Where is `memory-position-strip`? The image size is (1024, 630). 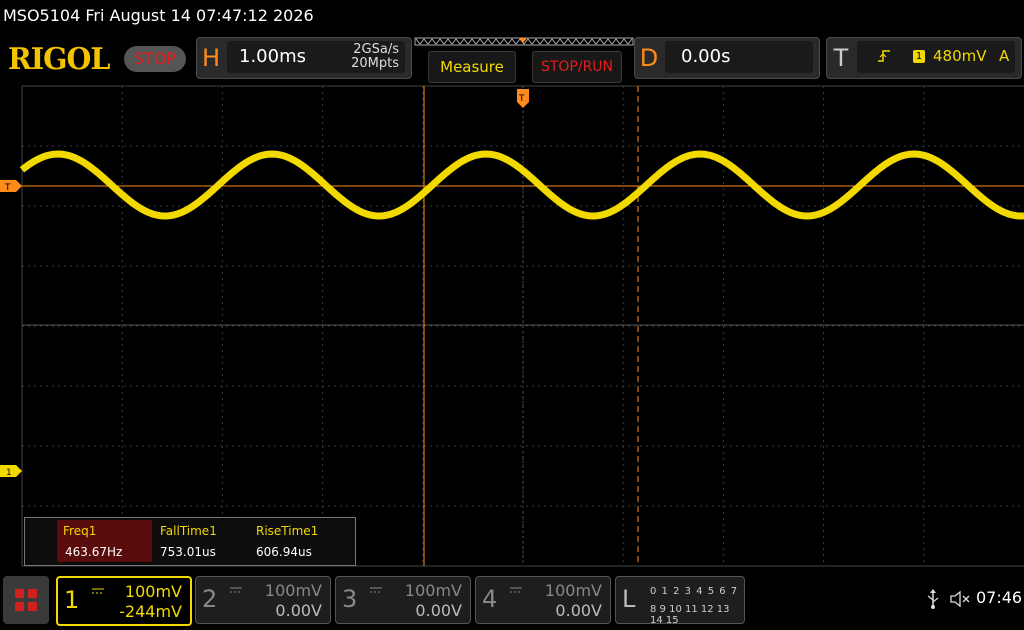 memory-position-strip is located at coordinates (524, 42).